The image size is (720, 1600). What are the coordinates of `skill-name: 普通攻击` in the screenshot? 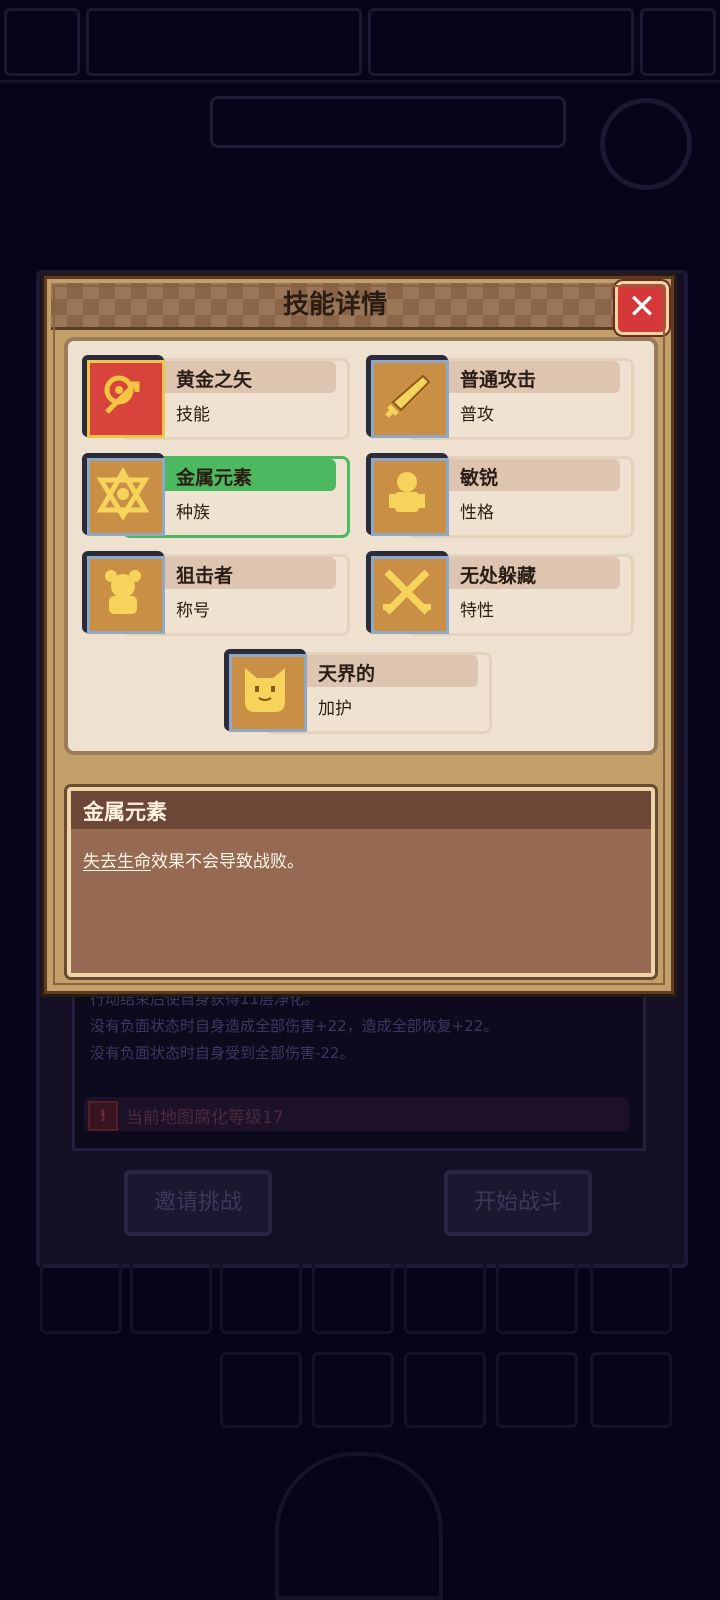 It's located at (498, 380).